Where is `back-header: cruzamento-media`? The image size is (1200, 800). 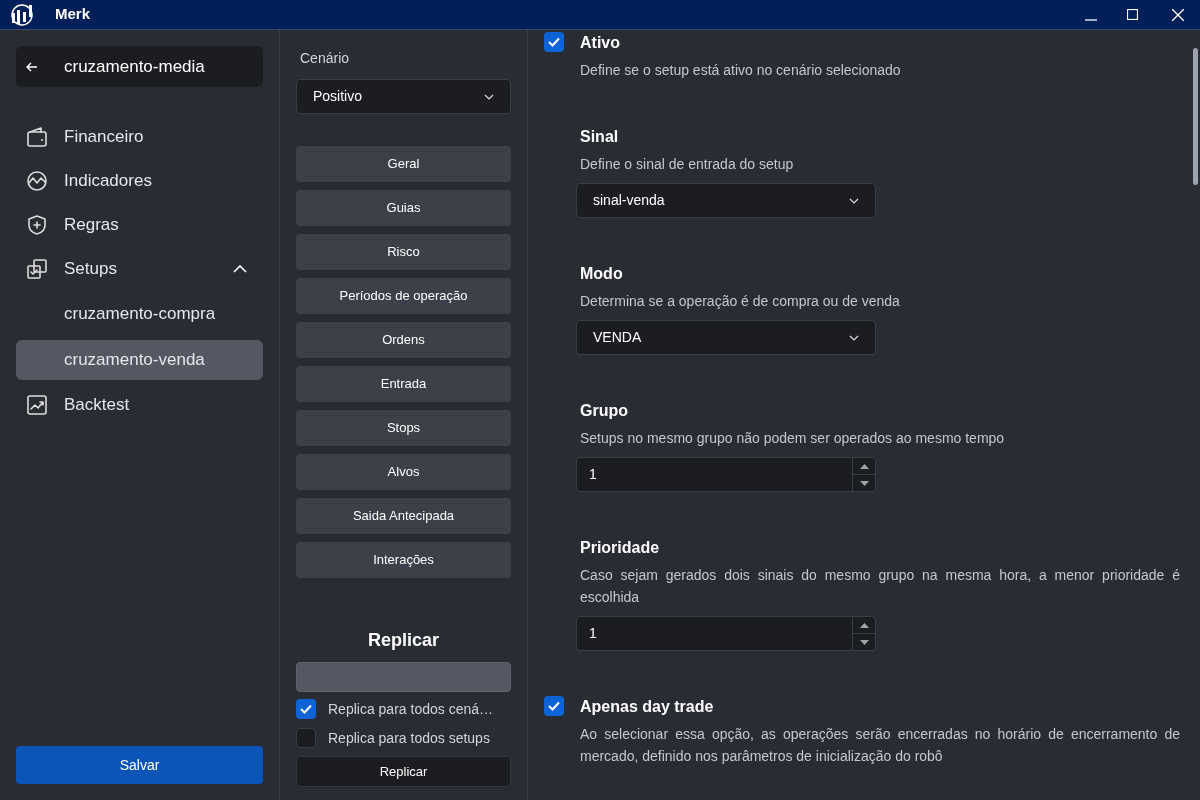
back-header: cruzamento-media is located at coordinates (139, 66).